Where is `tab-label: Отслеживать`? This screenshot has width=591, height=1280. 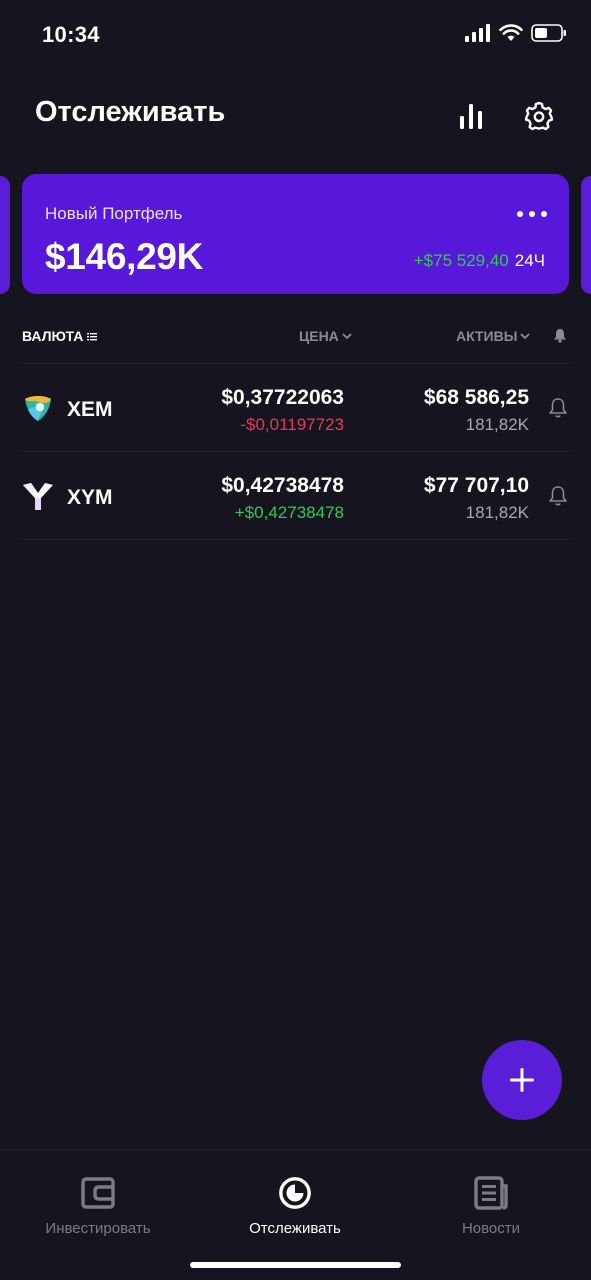
tab-label: Отслеживать is located at coordinates (295, 1228).